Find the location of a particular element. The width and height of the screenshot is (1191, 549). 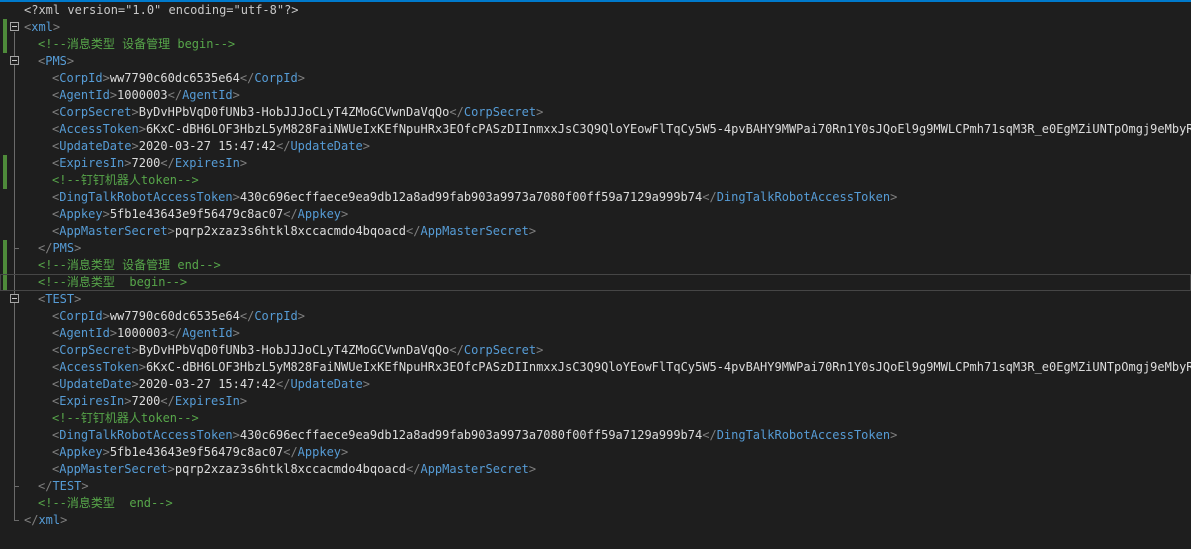

code-line: <?xml version="1.0" encoding="utf-8"?> is located at coordinates (595, 10).